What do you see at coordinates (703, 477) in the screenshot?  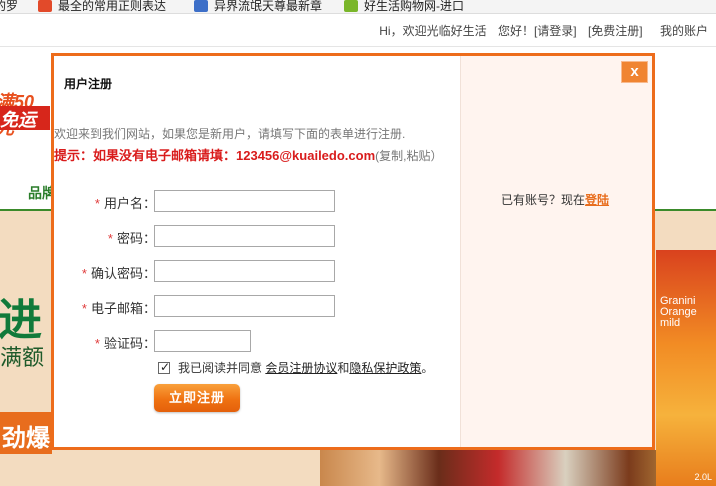 I see `juice-size: 2.0L` at bounding box center [703, 477].